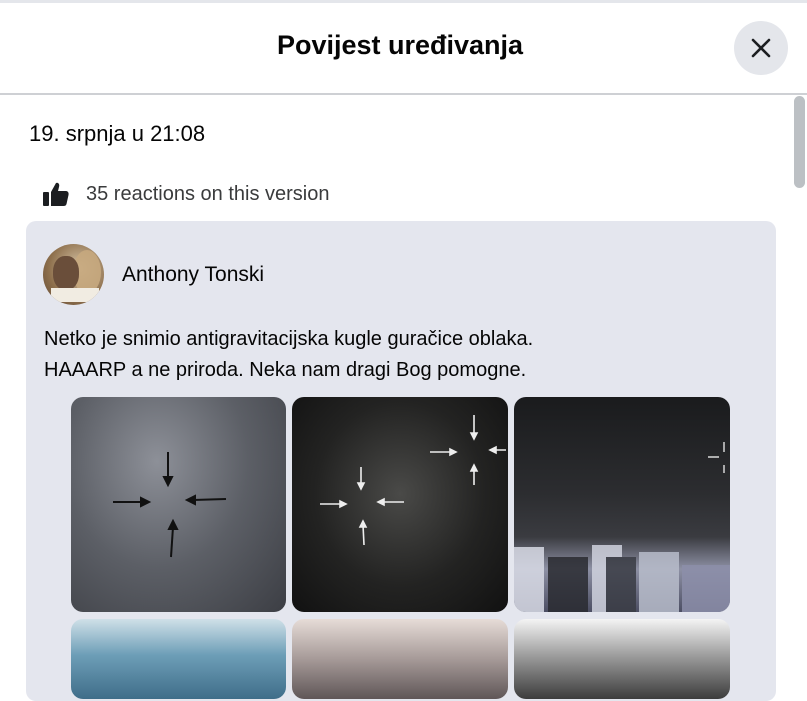  What do you see at coordinates (403, 94) in the screenshot?
I see `header-divider` at bounding box center [403, 94].